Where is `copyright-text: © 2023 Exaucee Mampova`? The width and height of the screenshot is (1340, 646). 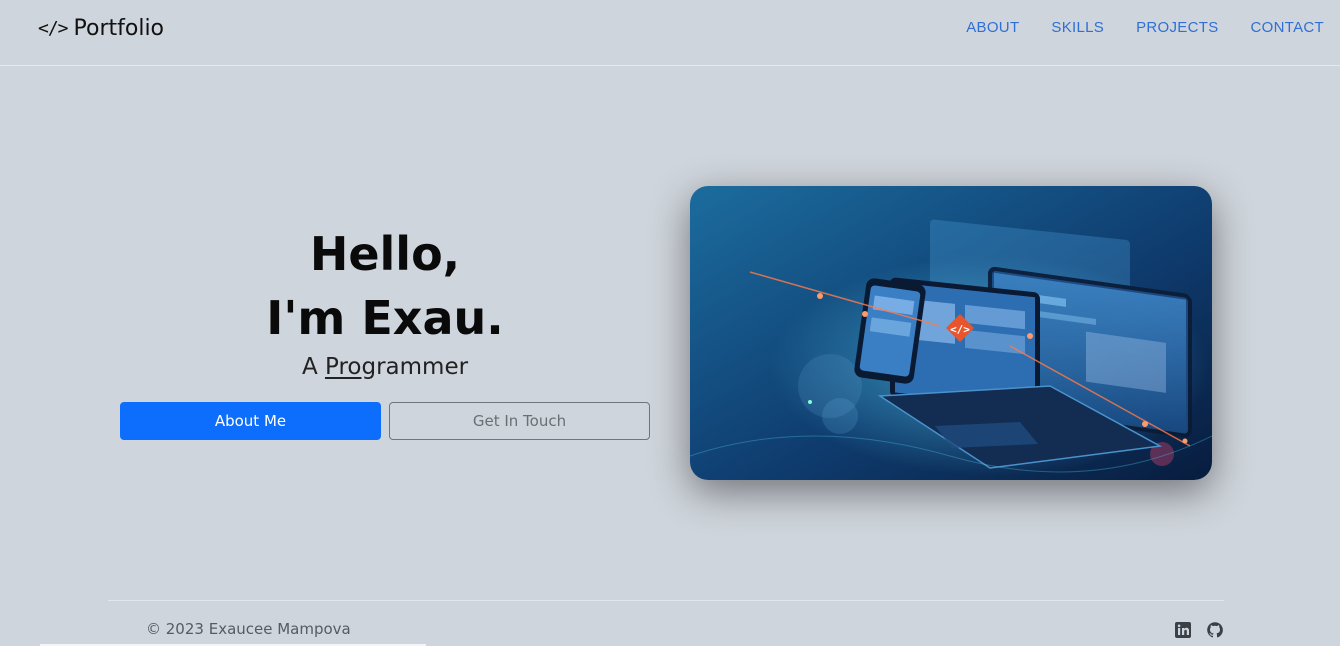 copyright-text: © 2023 Exaucee Mampova is located at coordinates (248, 629).